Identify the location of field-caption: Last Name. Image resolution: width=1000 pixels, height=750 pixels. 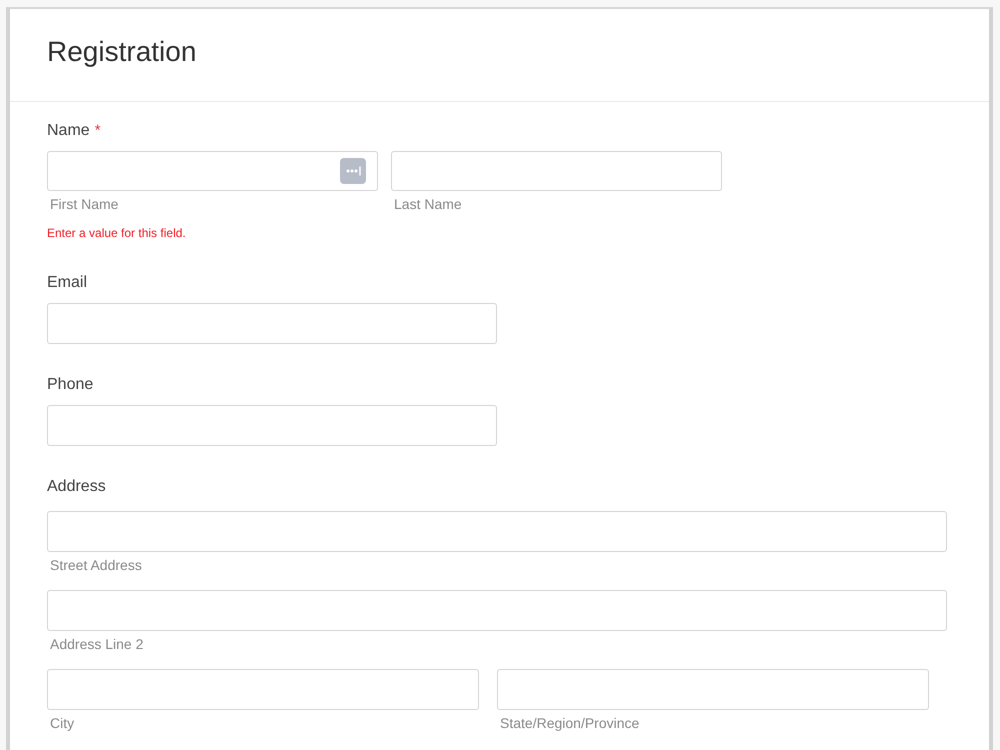
(427, 204).